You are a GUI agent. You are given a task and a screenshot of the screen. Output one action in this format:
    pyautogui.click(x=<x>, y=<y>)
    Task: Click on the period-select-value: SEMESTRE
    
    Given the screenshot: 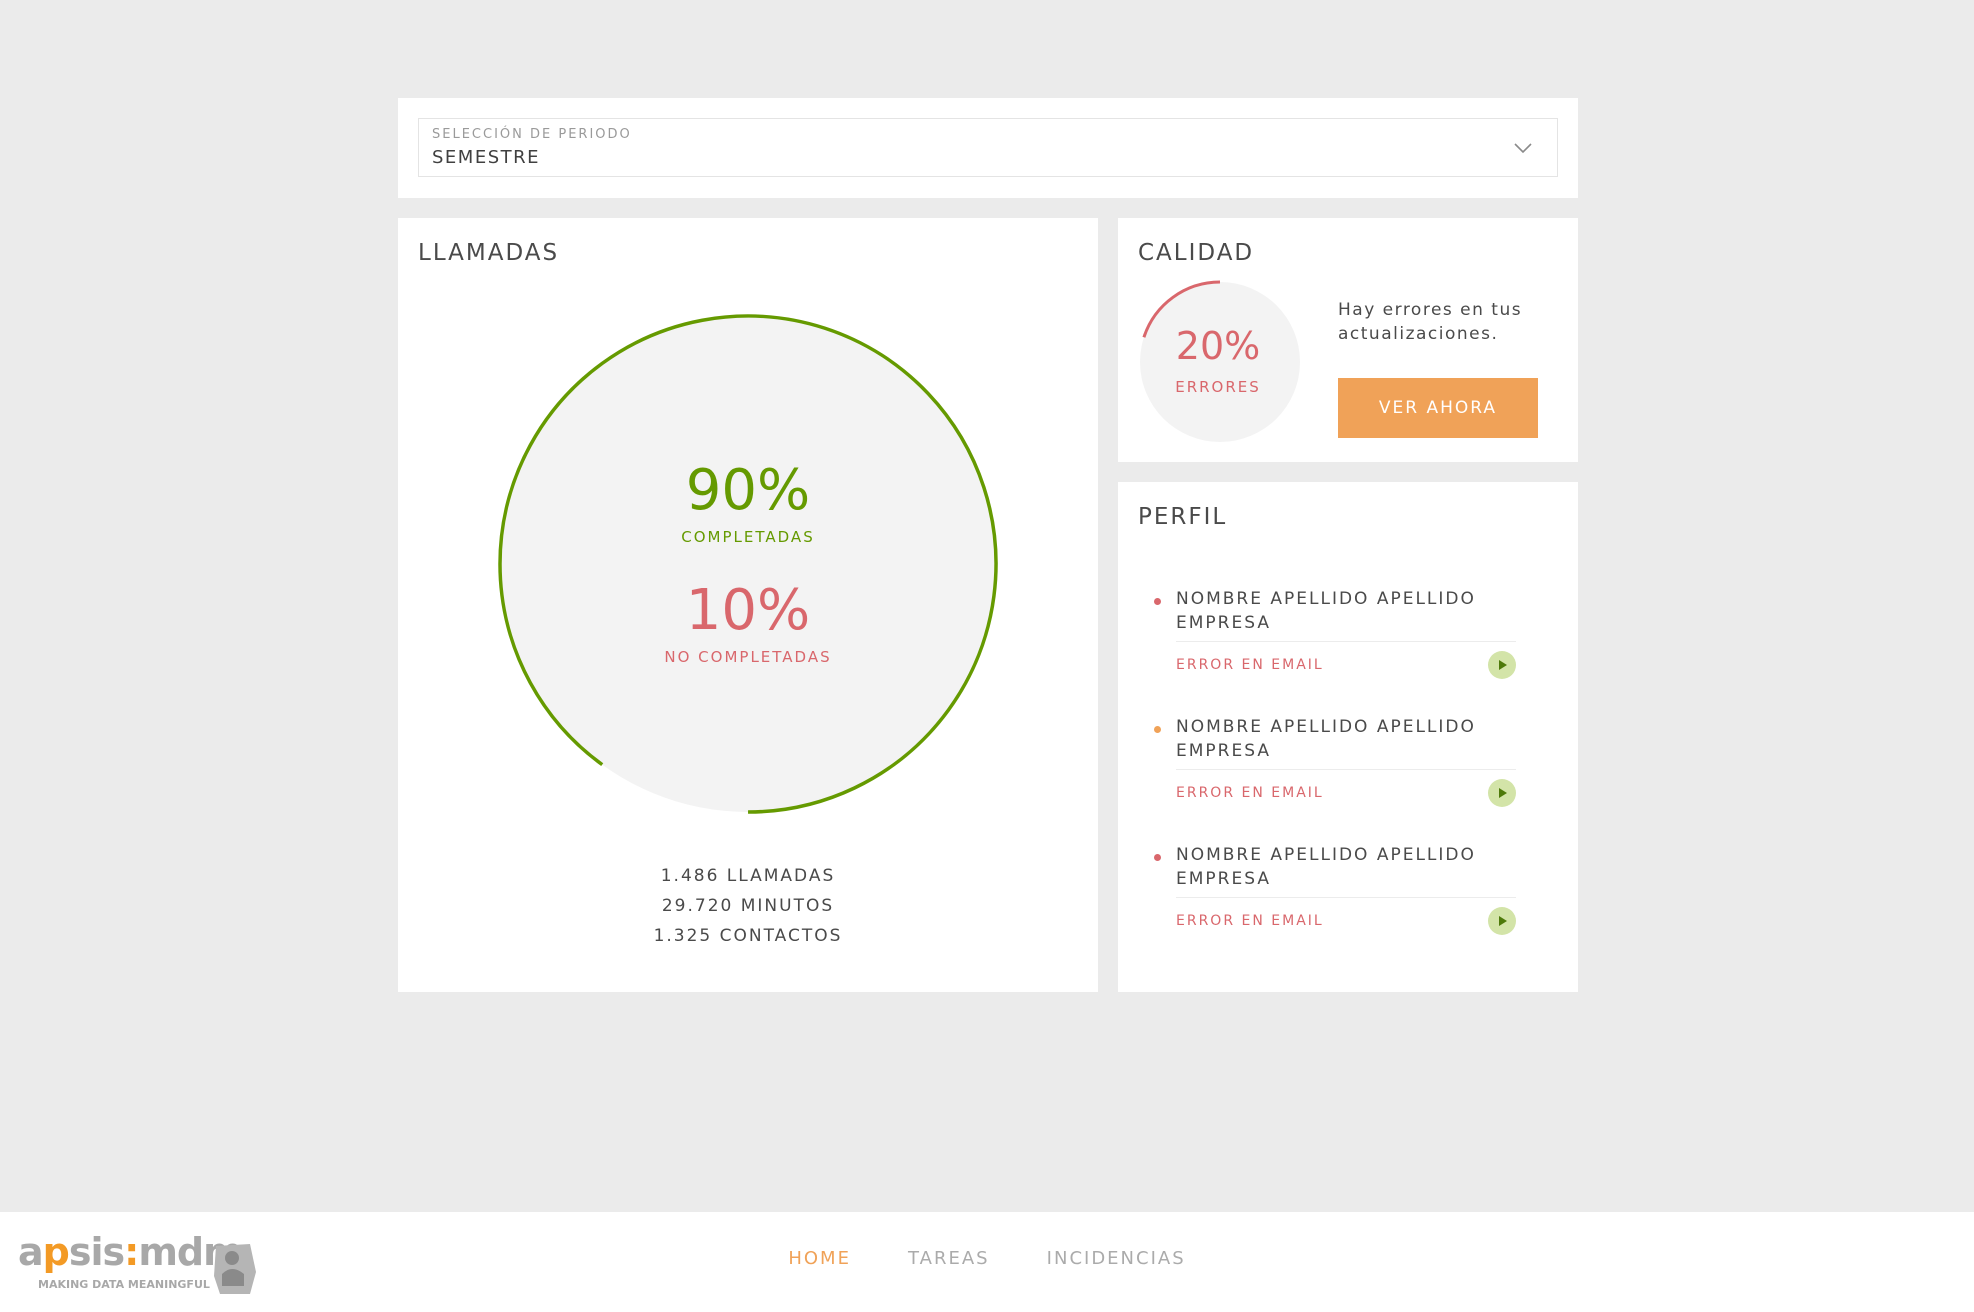 What is the action you would take?
    pyautogui.click(x=486, y=157)
    